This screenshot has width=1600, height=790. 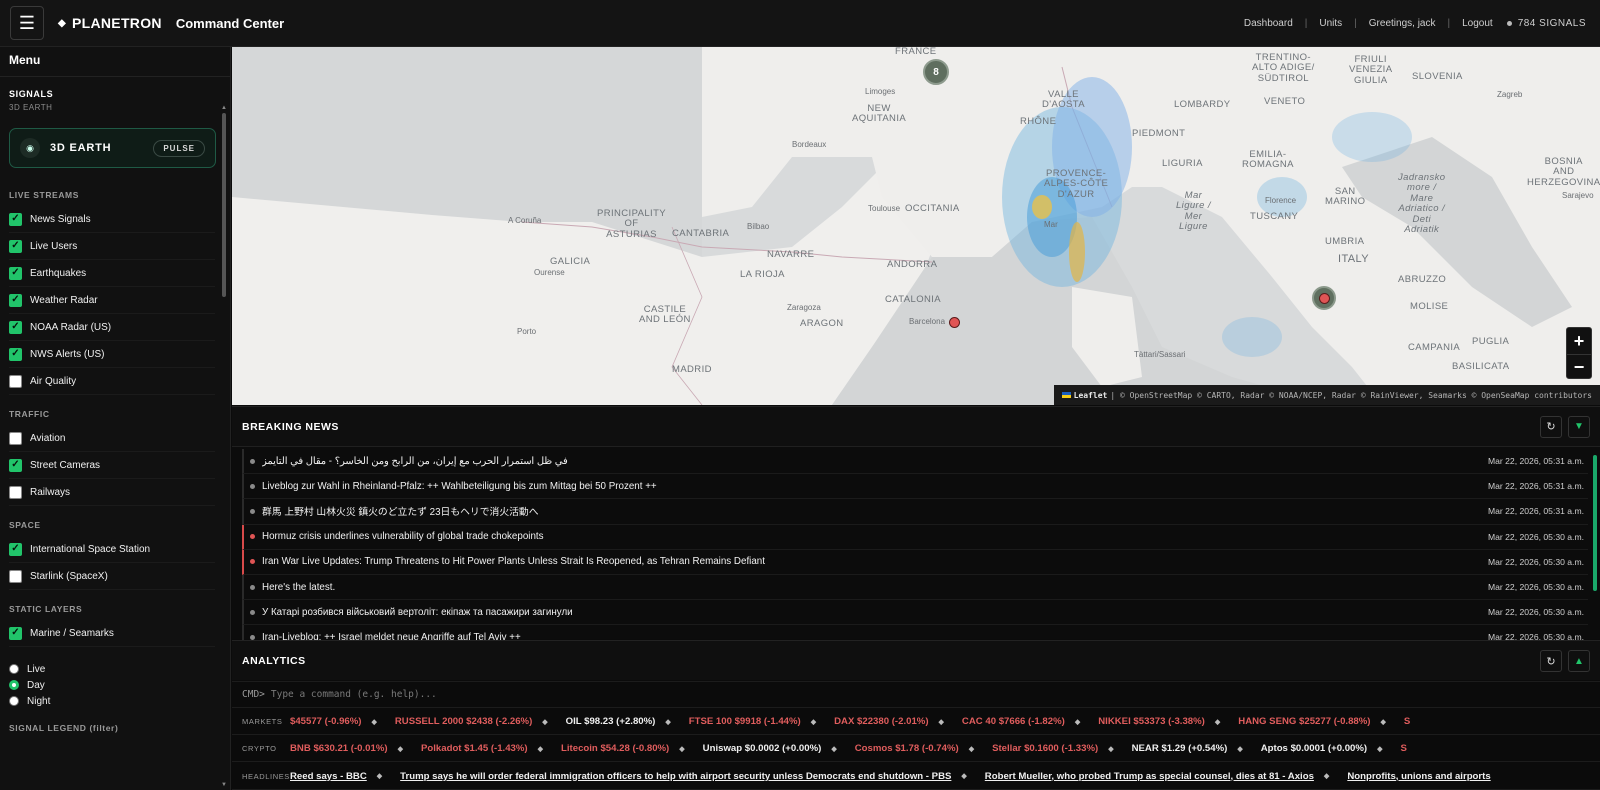 I want to click on layer-toggle-weather-radar: ✓ Weather Radar, so click(x=112, y=300).